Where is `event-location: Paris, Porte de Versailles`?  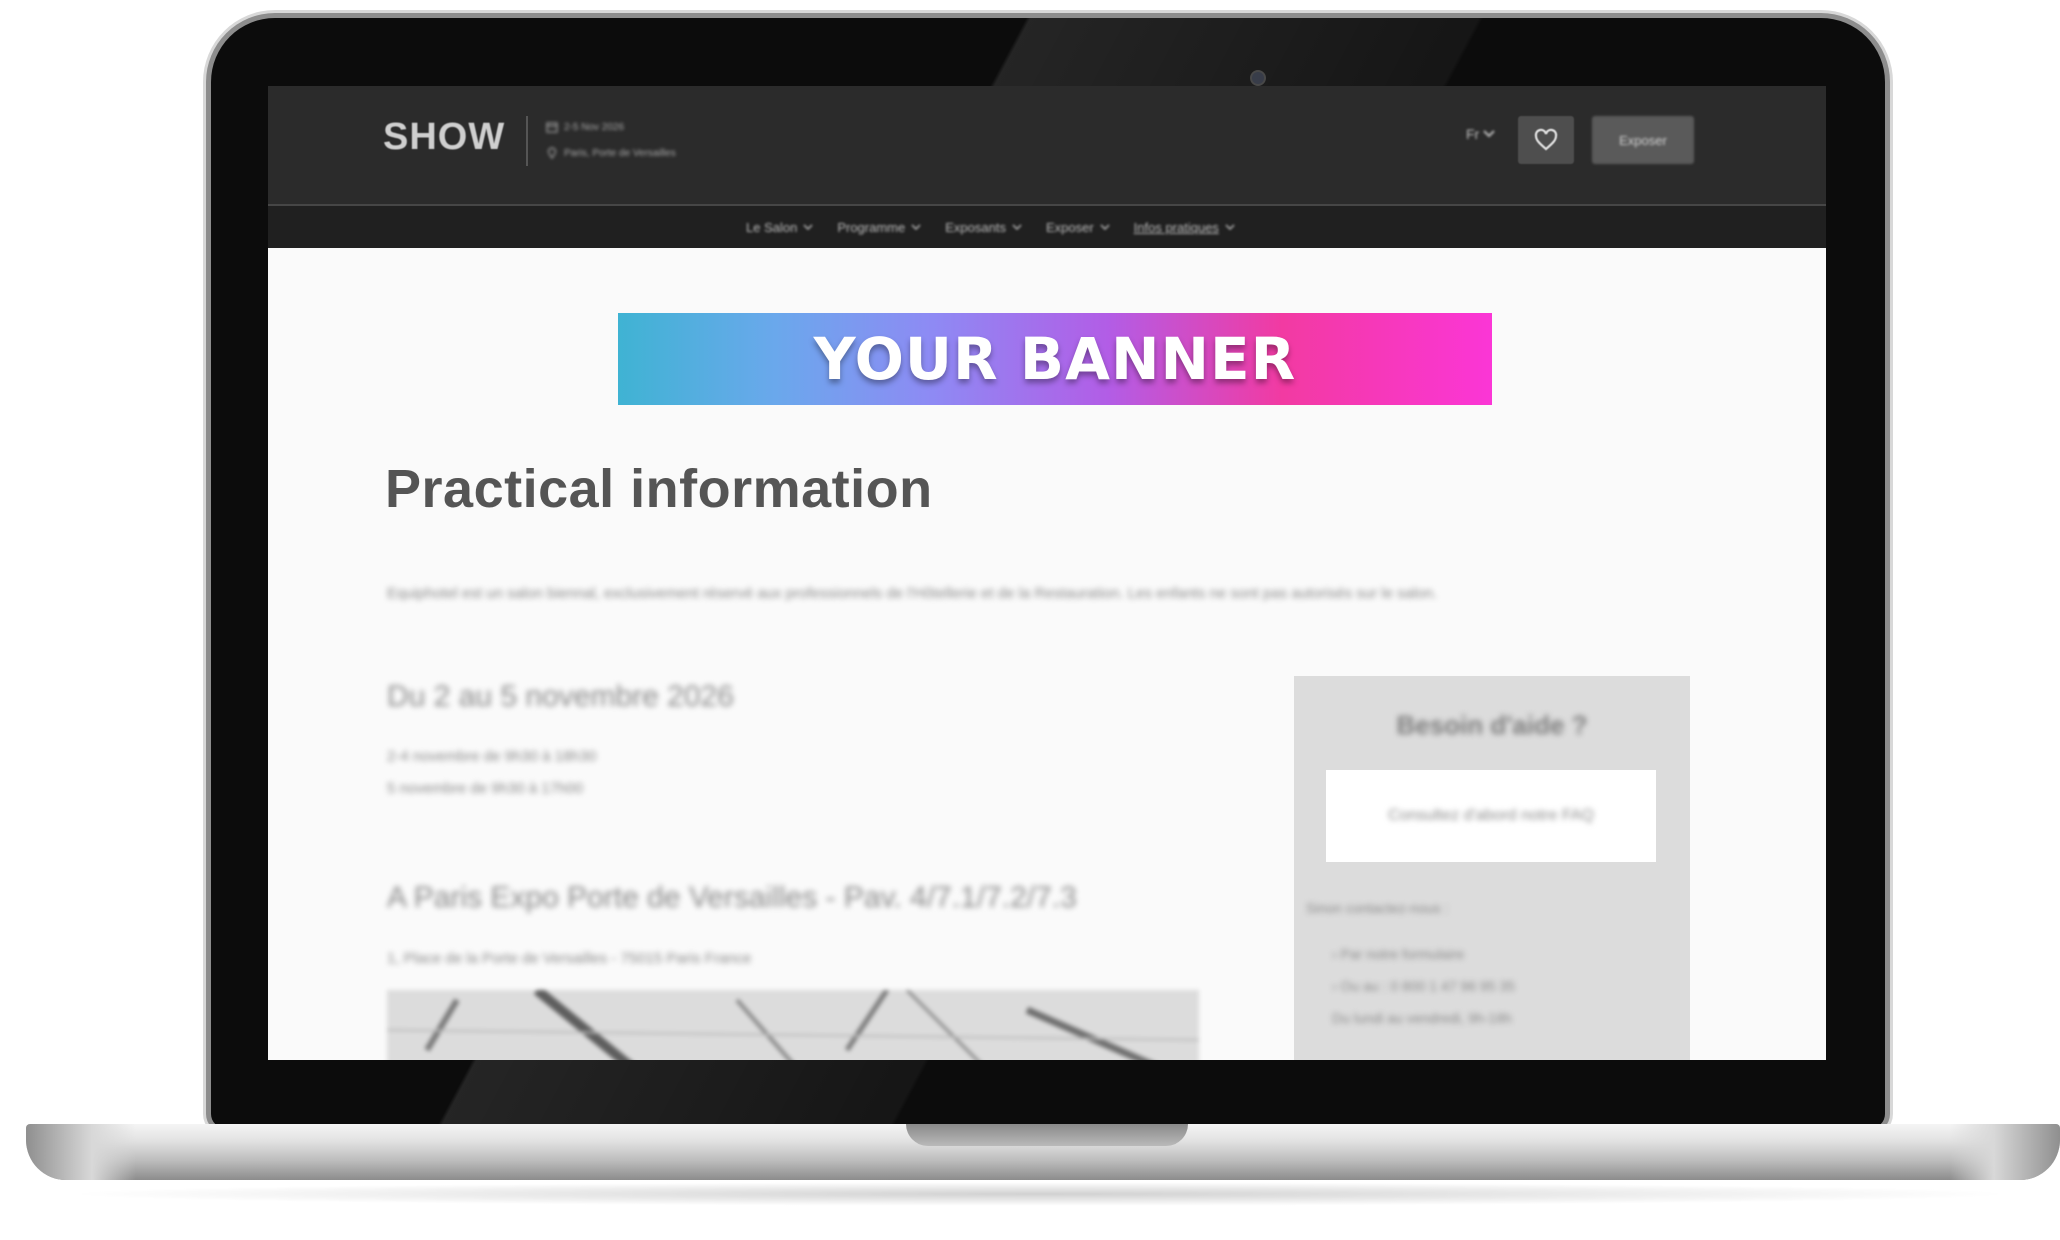 event-location: Paris, Porte de Versailles is located at coordinates (620, 153).